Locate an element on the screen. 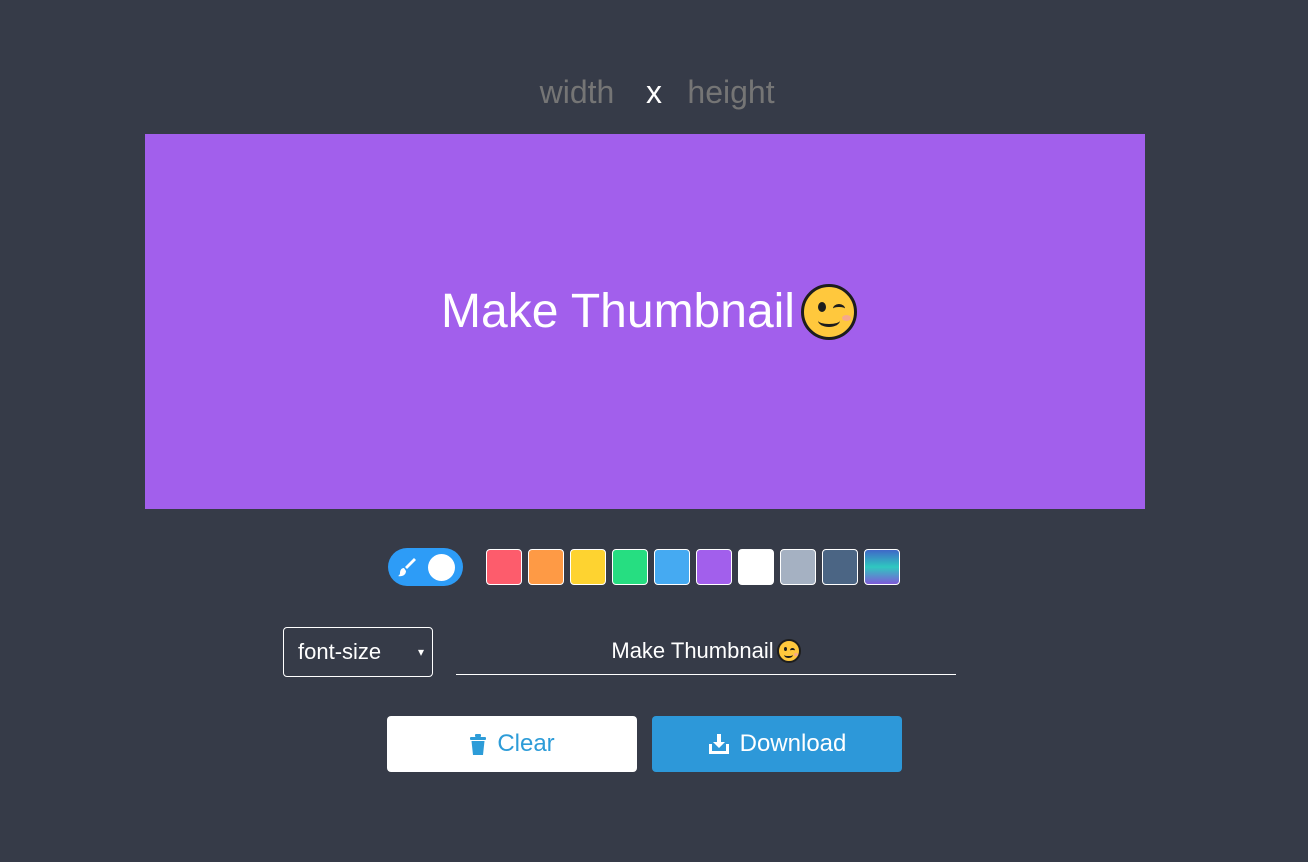 The image size is (1308, 862). download-tray-icon is located at coordinates (719, 744).